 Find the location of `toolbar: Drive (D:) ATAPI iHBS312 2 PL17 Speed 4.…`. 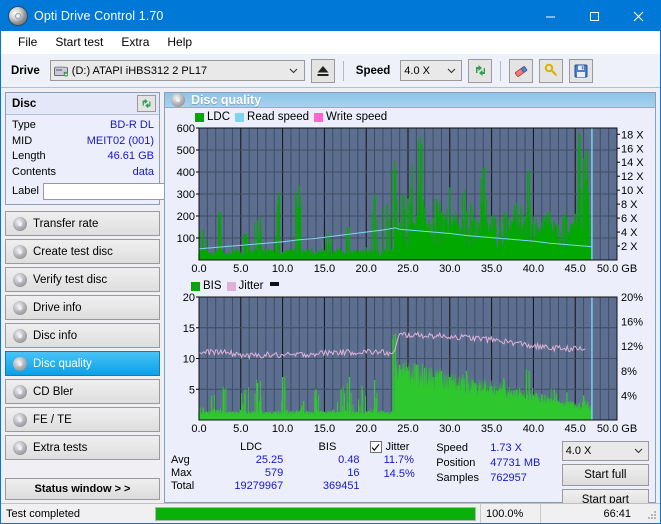

toolbar: Drive (D:) ATAPI iHBS312 2 PL17 Speed 4.… is located at coordinates (330, 71).